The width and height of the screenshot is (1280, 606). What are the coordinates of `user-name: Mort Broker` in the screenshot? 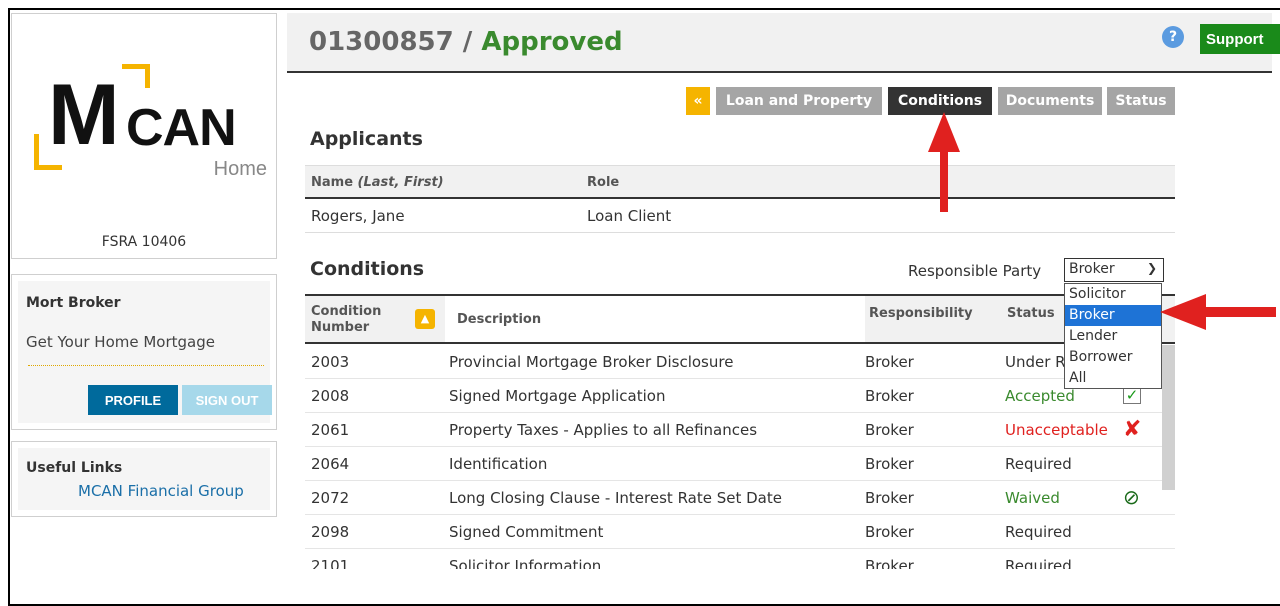 It's located at (73, 303).